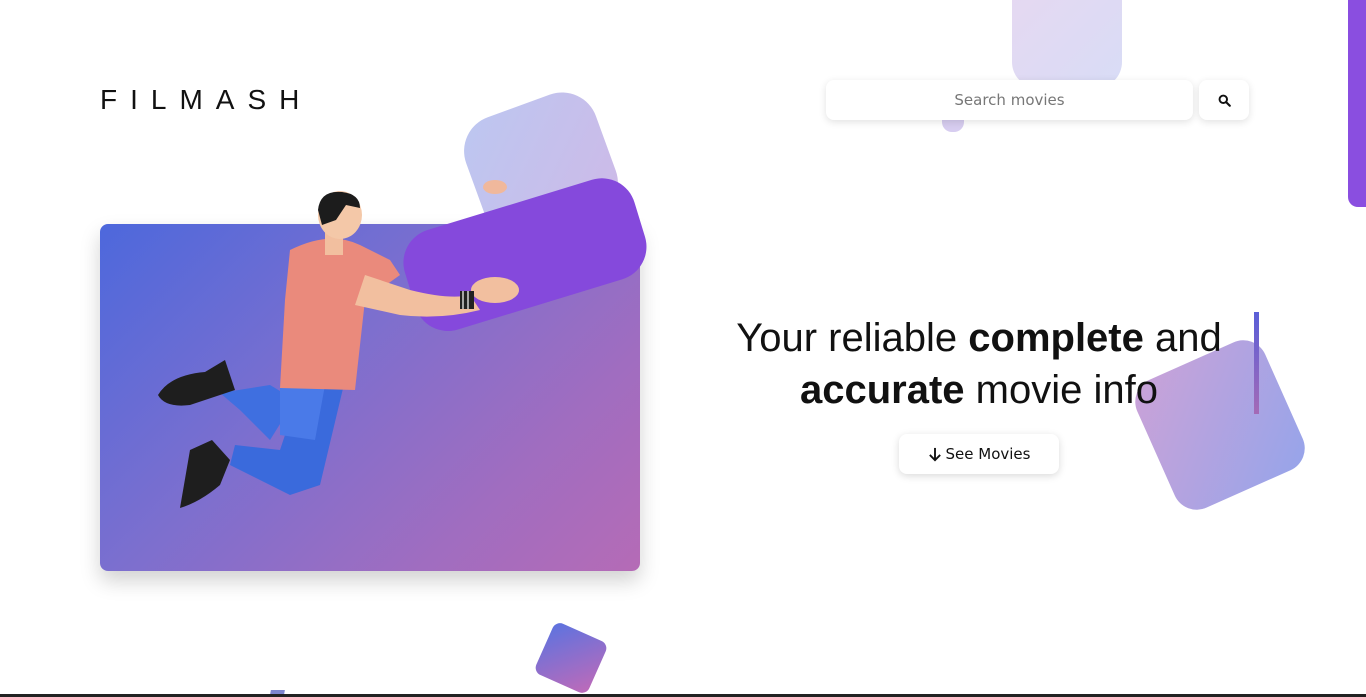 This screenshot has width=1366, height=697. What do you see at coordinates (1067, 44) in the screenshot?
I see `decorative-shape-top` at bounding box center [1067, 44].